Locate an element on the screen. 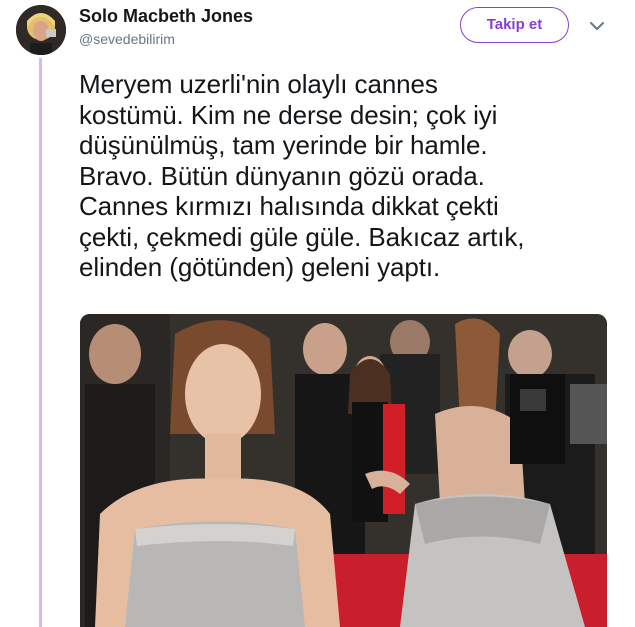 The image size is (635, 627). display-name: Solo Macbeth Jones is located at coordinates (166, 16).